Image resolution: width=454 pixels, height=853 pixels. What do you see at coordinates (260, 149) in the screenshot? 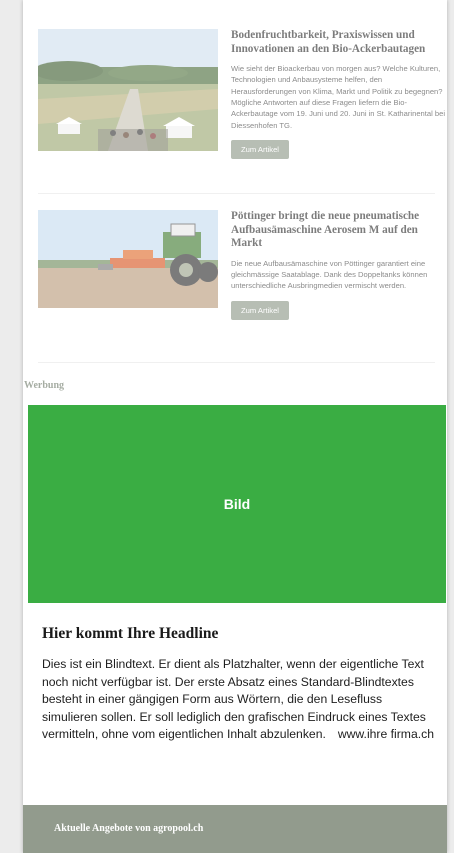
I see `article-1-read-button: Zum Artikel` at bounding box center [260, 149].